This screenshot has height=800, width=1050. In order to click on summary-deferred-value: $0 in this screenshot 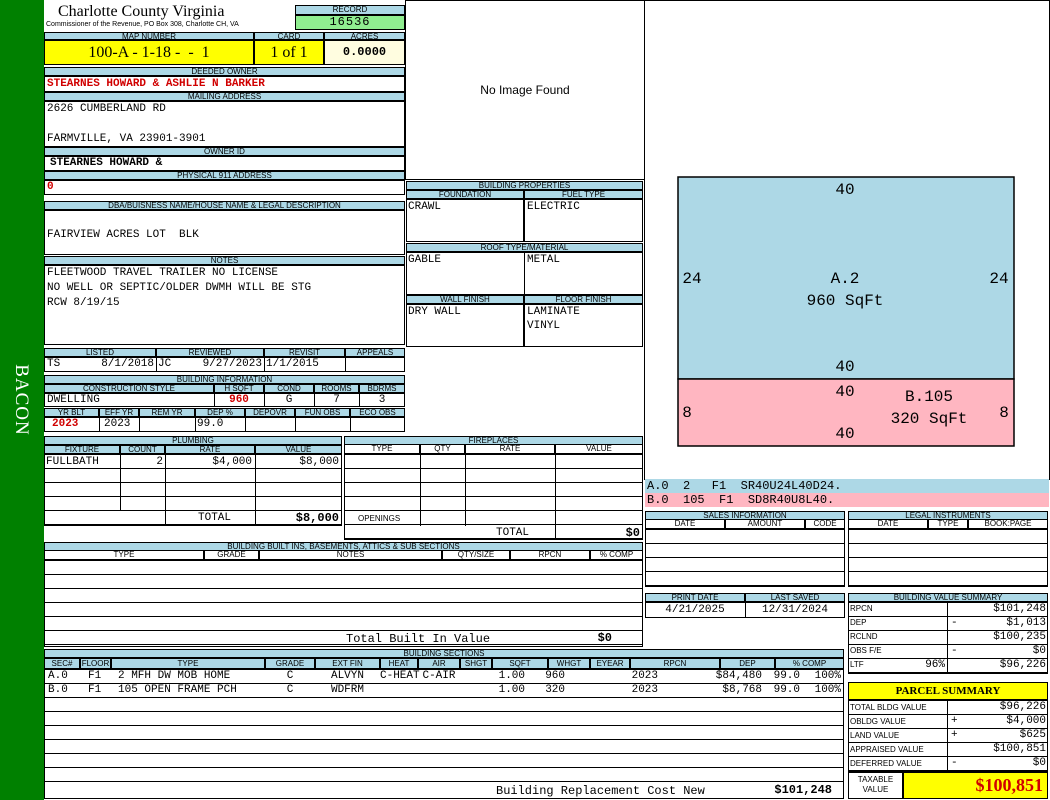, I will do `click(1039, 763)`.